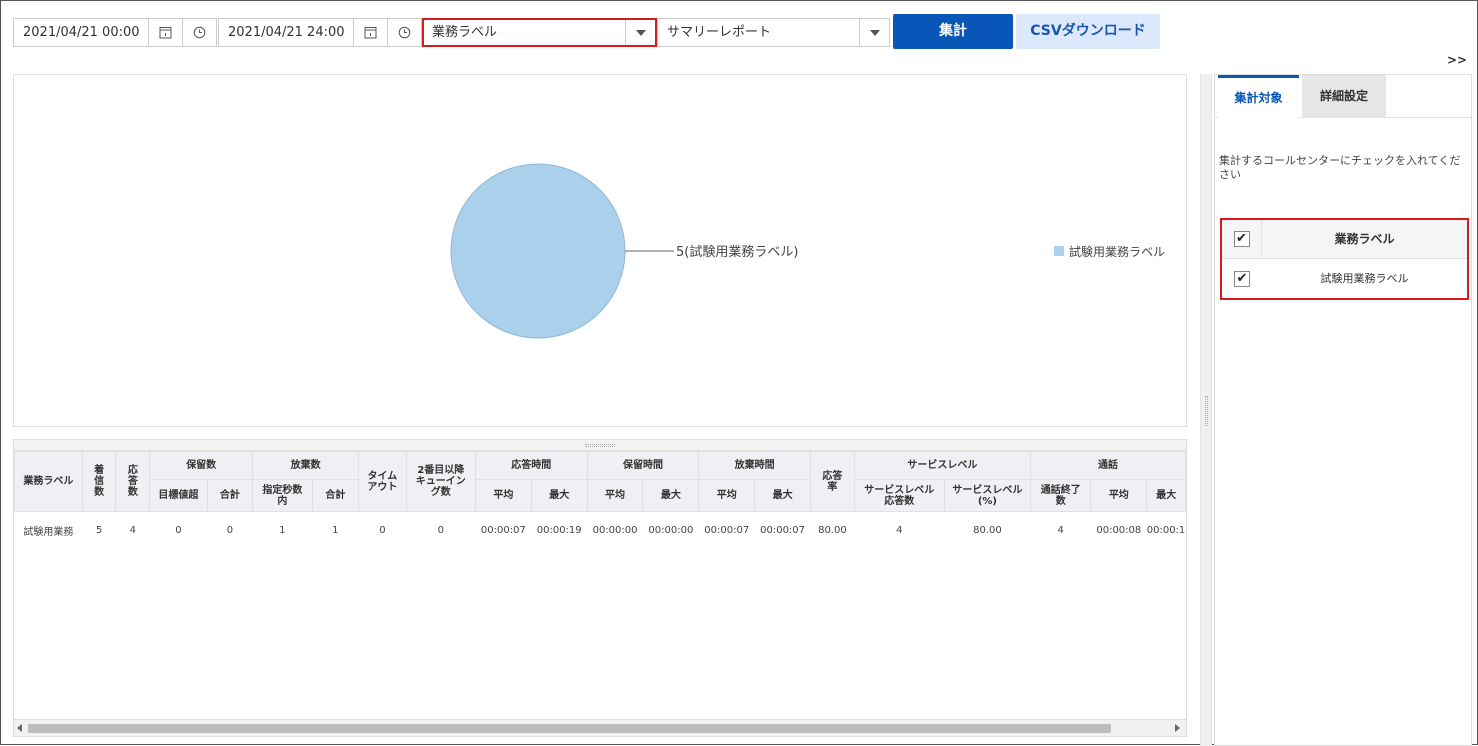 Image resolution: width=1478 pixels, height=746 pixels. I want to click on aggregate-button: 集計, so click(953, 31).